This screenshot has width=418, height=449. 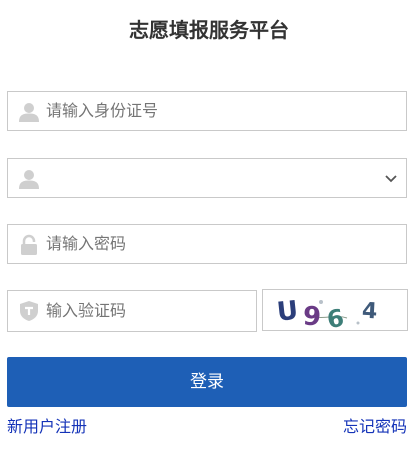 I want to click on role-select, so click(x=207, y=178).